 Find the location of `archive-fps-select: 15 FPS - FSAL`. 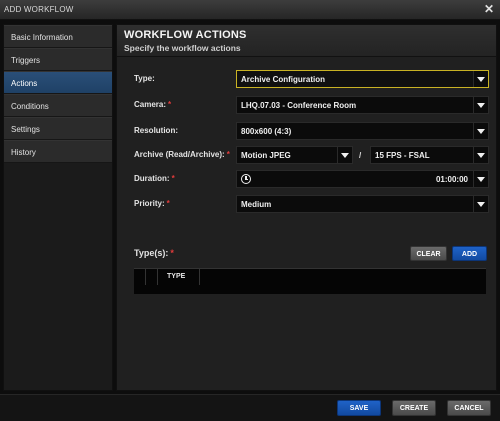

archive-fps-select: 15 FPS - FSAL is located at coordinates (429, 155).